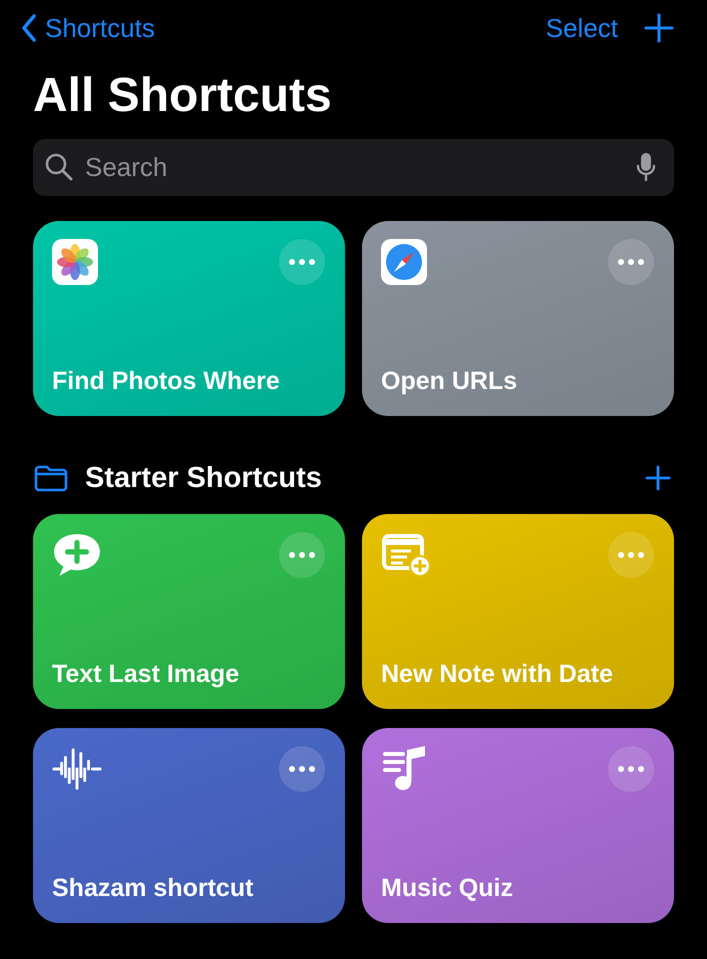 The image size is (707, 959). I want to click on shortcut-card: Music Quiz, so click(518, 825).